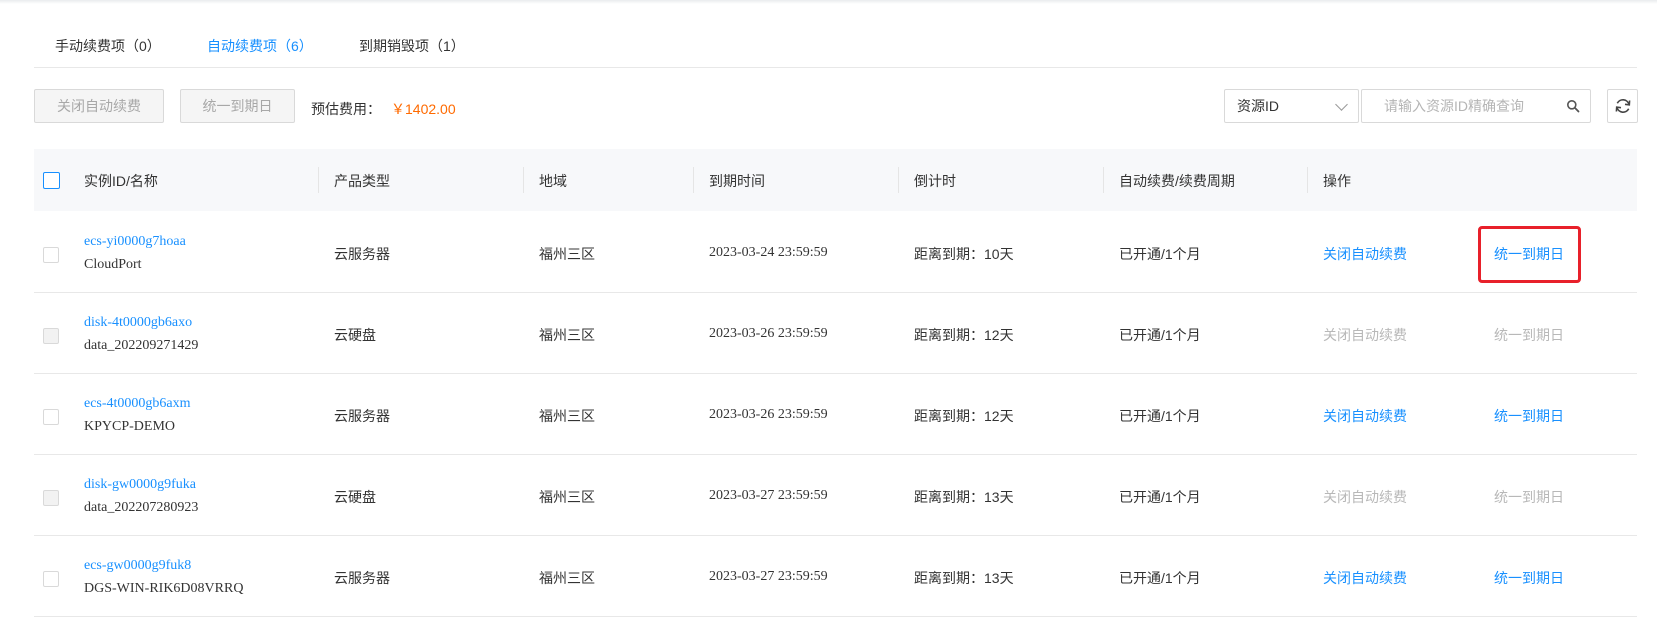 This screenshot has height=618, width=1657. I want to click on table-header: 实例ID/名称 产品类型 地域 到期时间 倒计时 自动续费/续费周期 操作, so click(835, 180).